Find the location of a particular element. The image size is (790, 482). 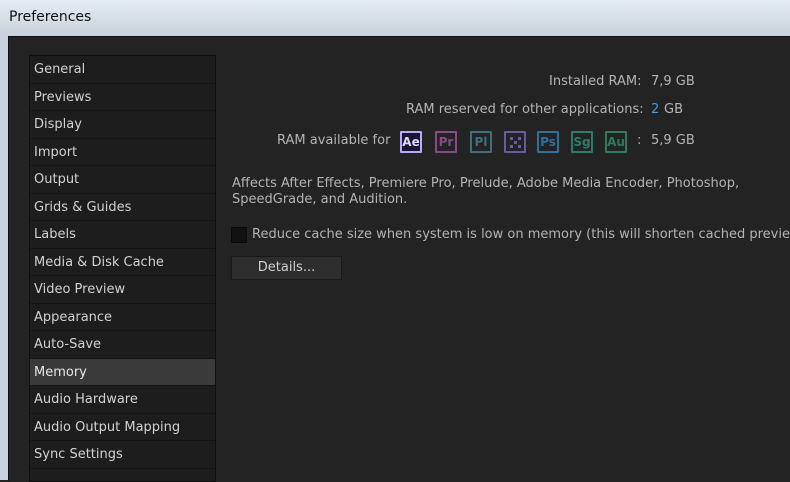

sidebar-item-appearance: Appearance is located at coordinates (122, 317).